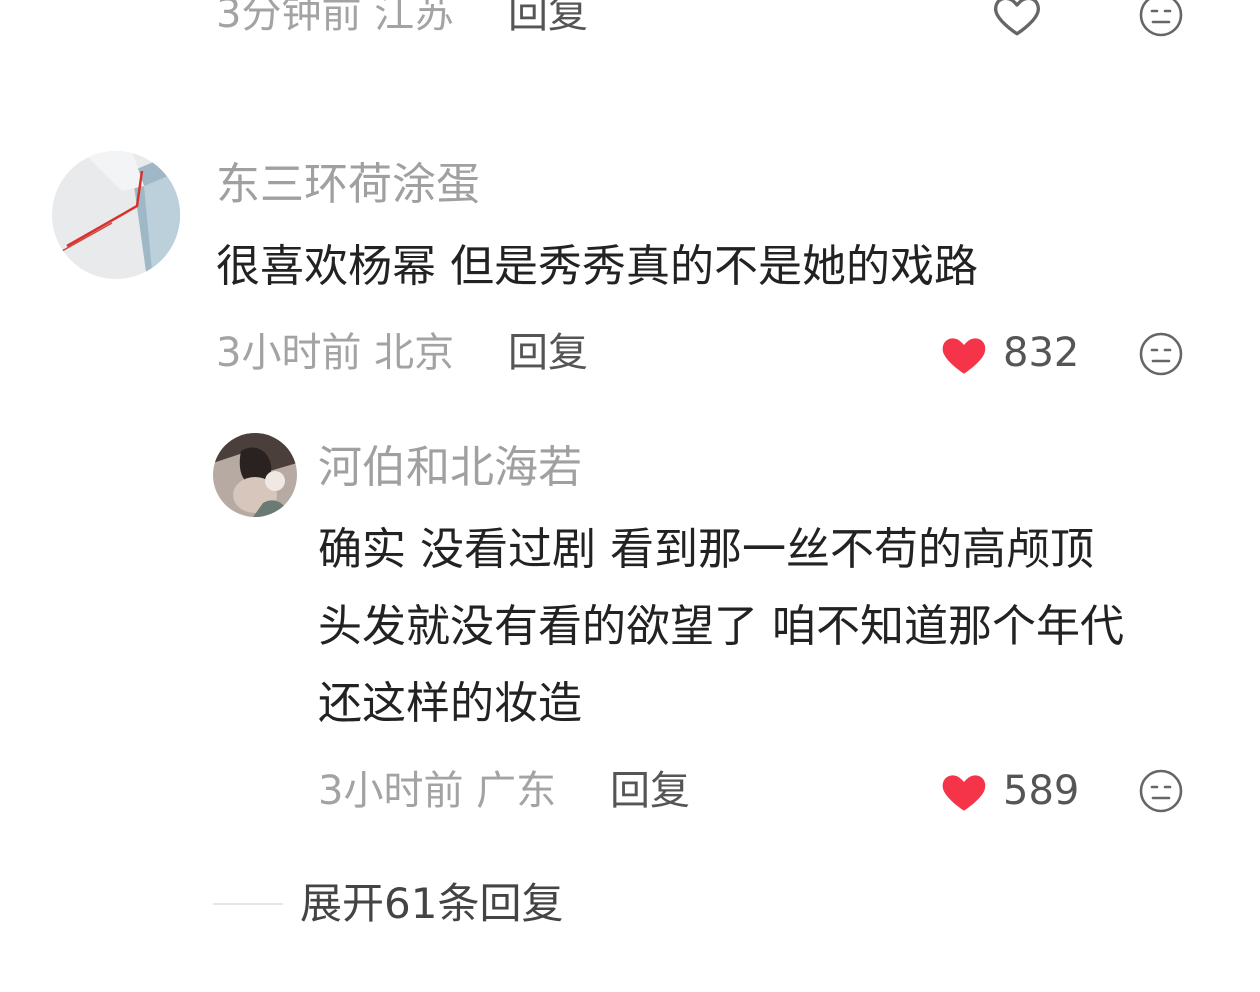 The height and width of the screenshot is (992, 1260). Describe the element at coordinates (597, 266) in the screenshot. I see `comment-content: 很喜欢杨幂 但是秀秀真的不是她的戏路` at that location.